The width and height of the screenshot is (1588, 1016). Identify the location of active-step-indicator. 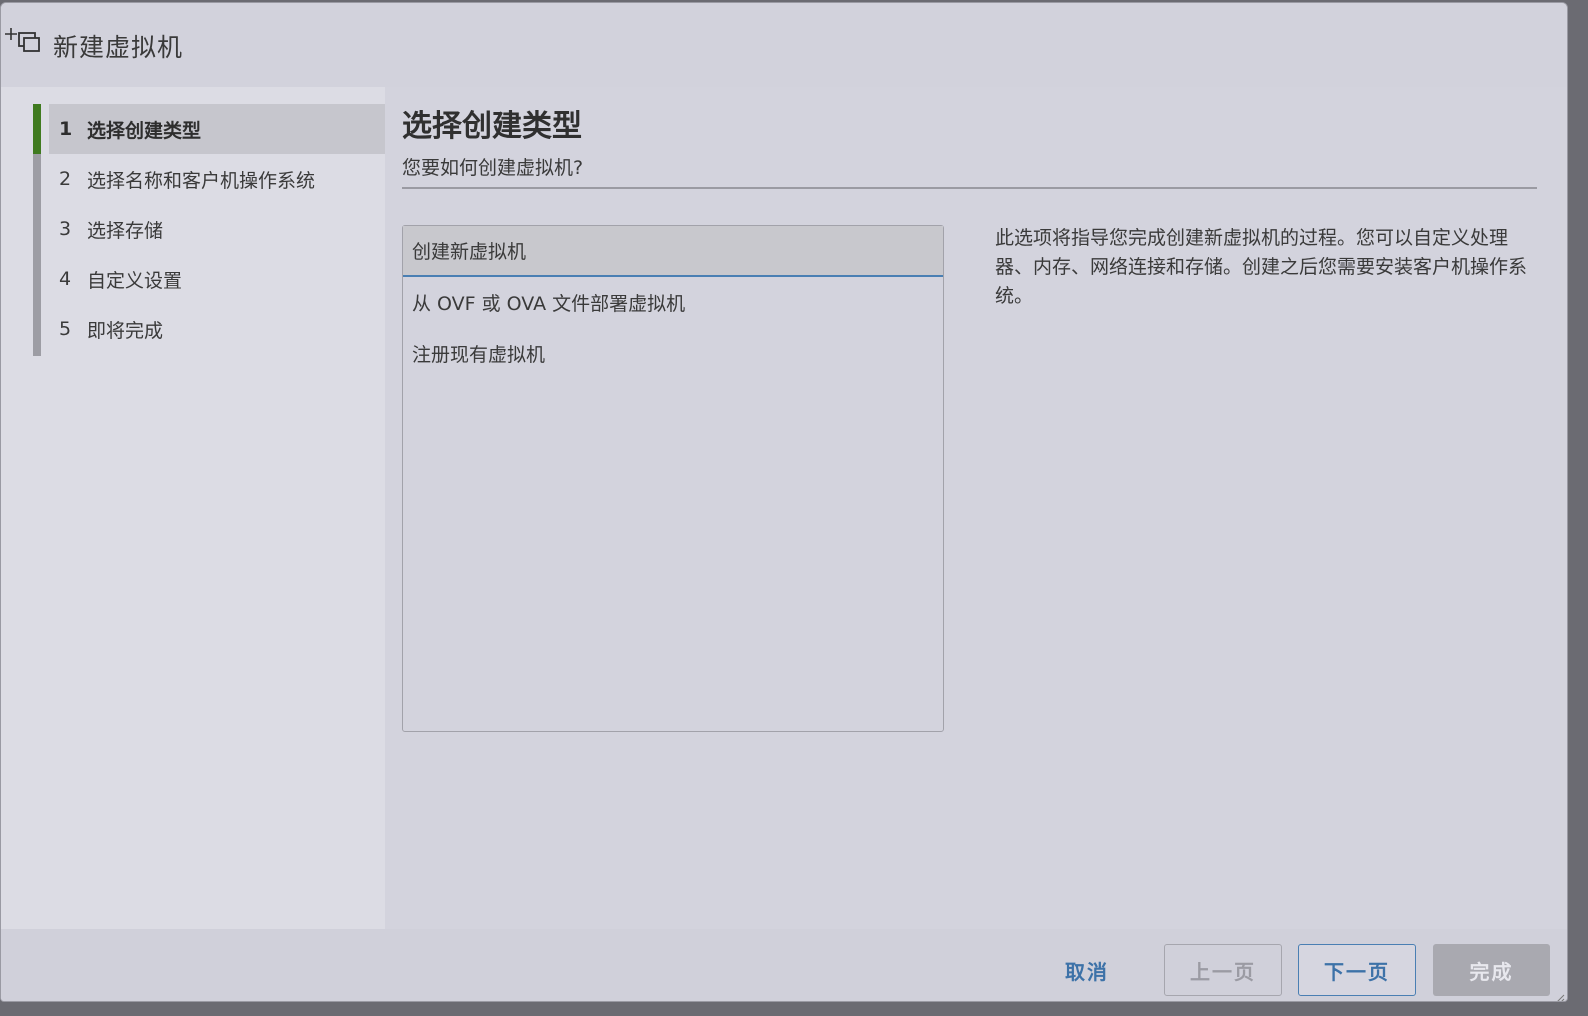
(37, 129).